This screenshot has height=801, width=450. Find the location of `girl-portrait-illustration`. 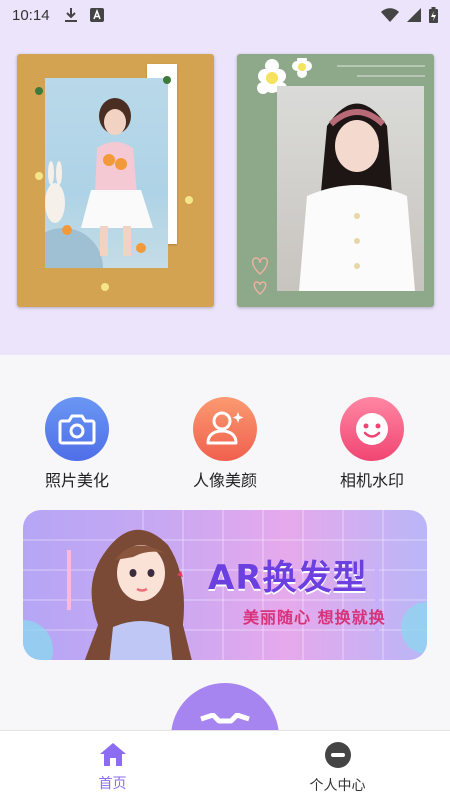

girl-portrait-illustration is located at coordinates (357, 197).